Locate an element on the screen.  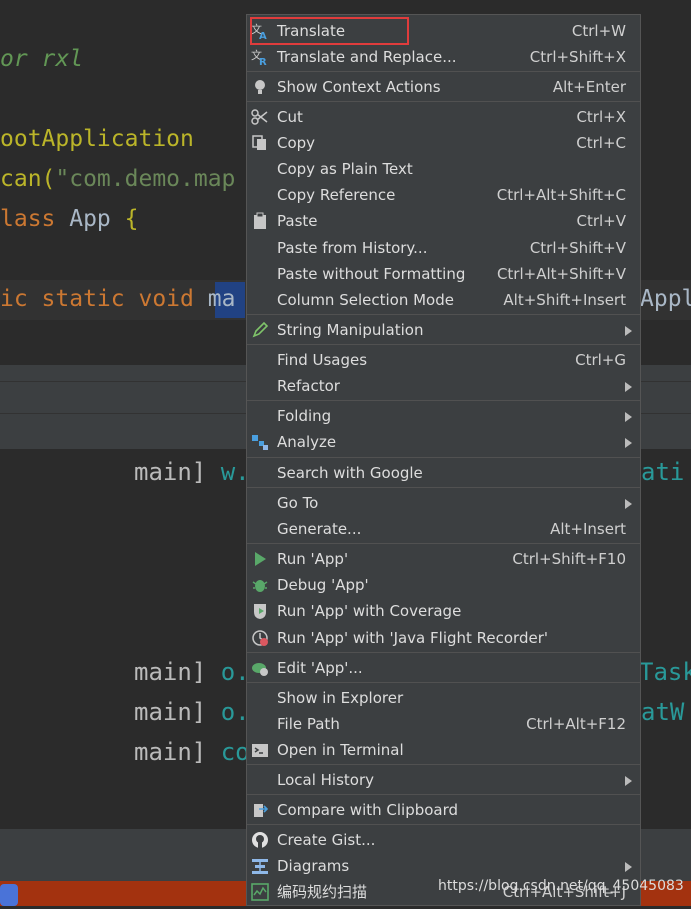
console-line-fragment: atW is located at coordinates (663, 712).